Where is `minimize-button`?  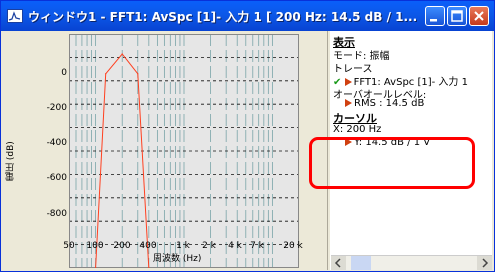 minimize-button is located at coordinates (435, 16).